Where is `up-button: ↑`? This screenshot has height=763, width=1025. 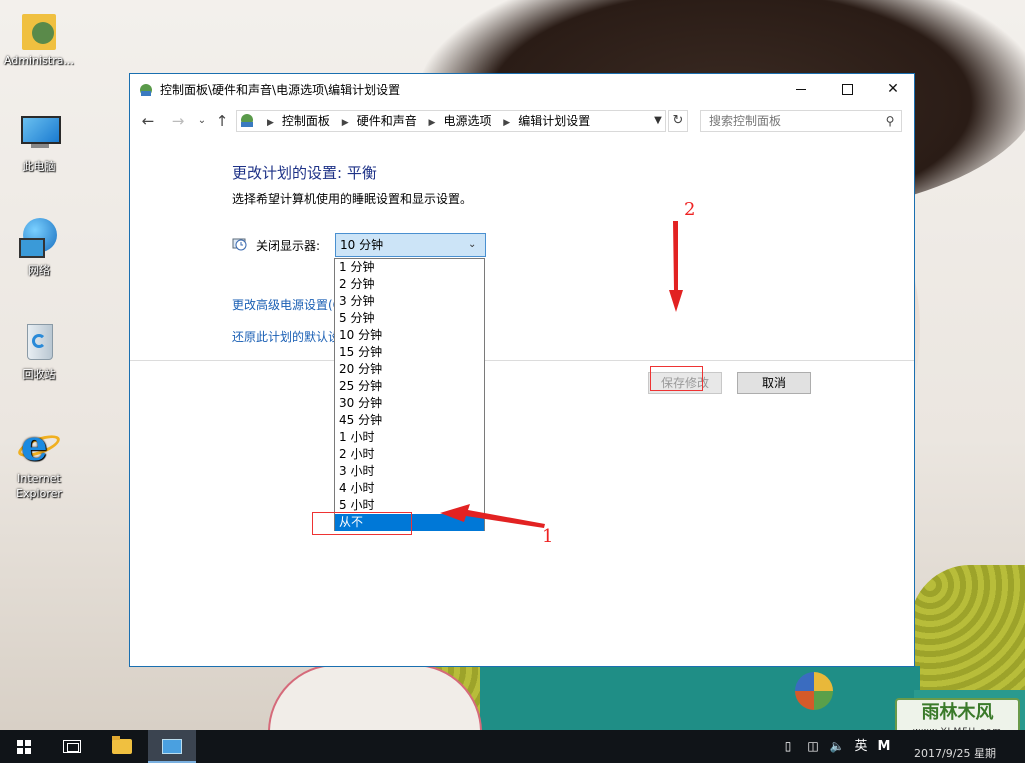
up-button: ↑ is located at coordinates (222, 121).